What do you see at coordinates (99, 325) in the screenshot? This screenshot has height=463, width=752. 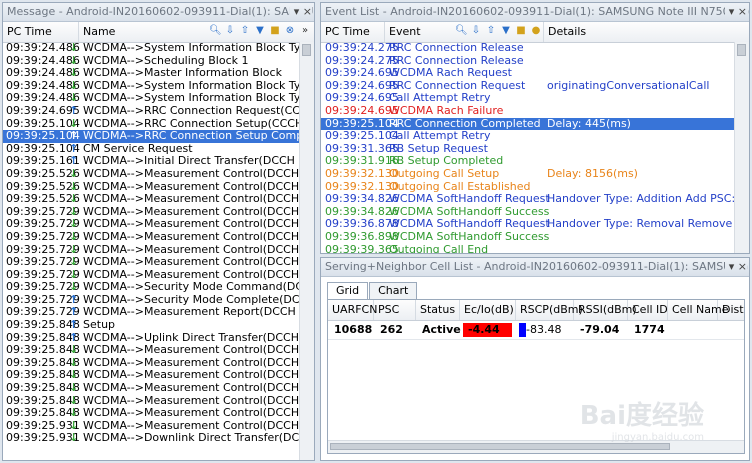 I see `message-name: Setup` at bounding box center [99, 325].